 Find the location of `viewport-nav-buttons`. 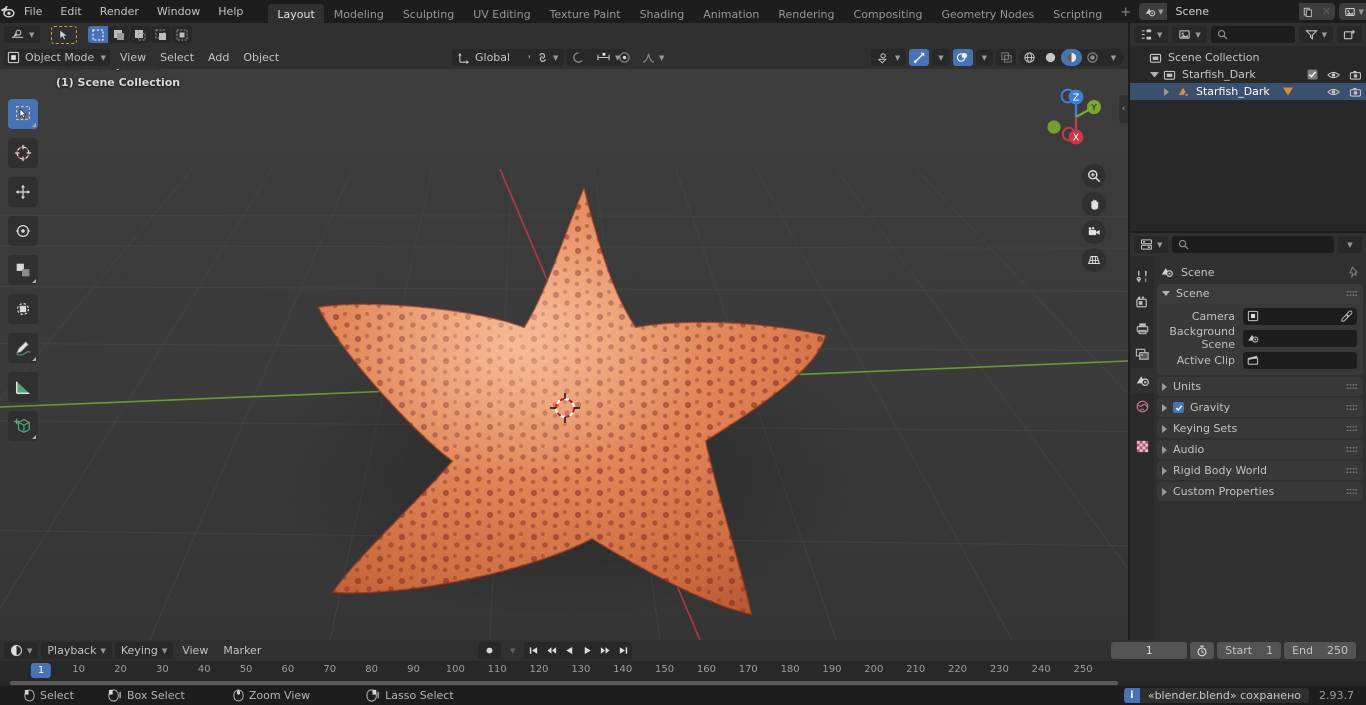

viewport-nav-buttons is located at coordinates (1094, 218).